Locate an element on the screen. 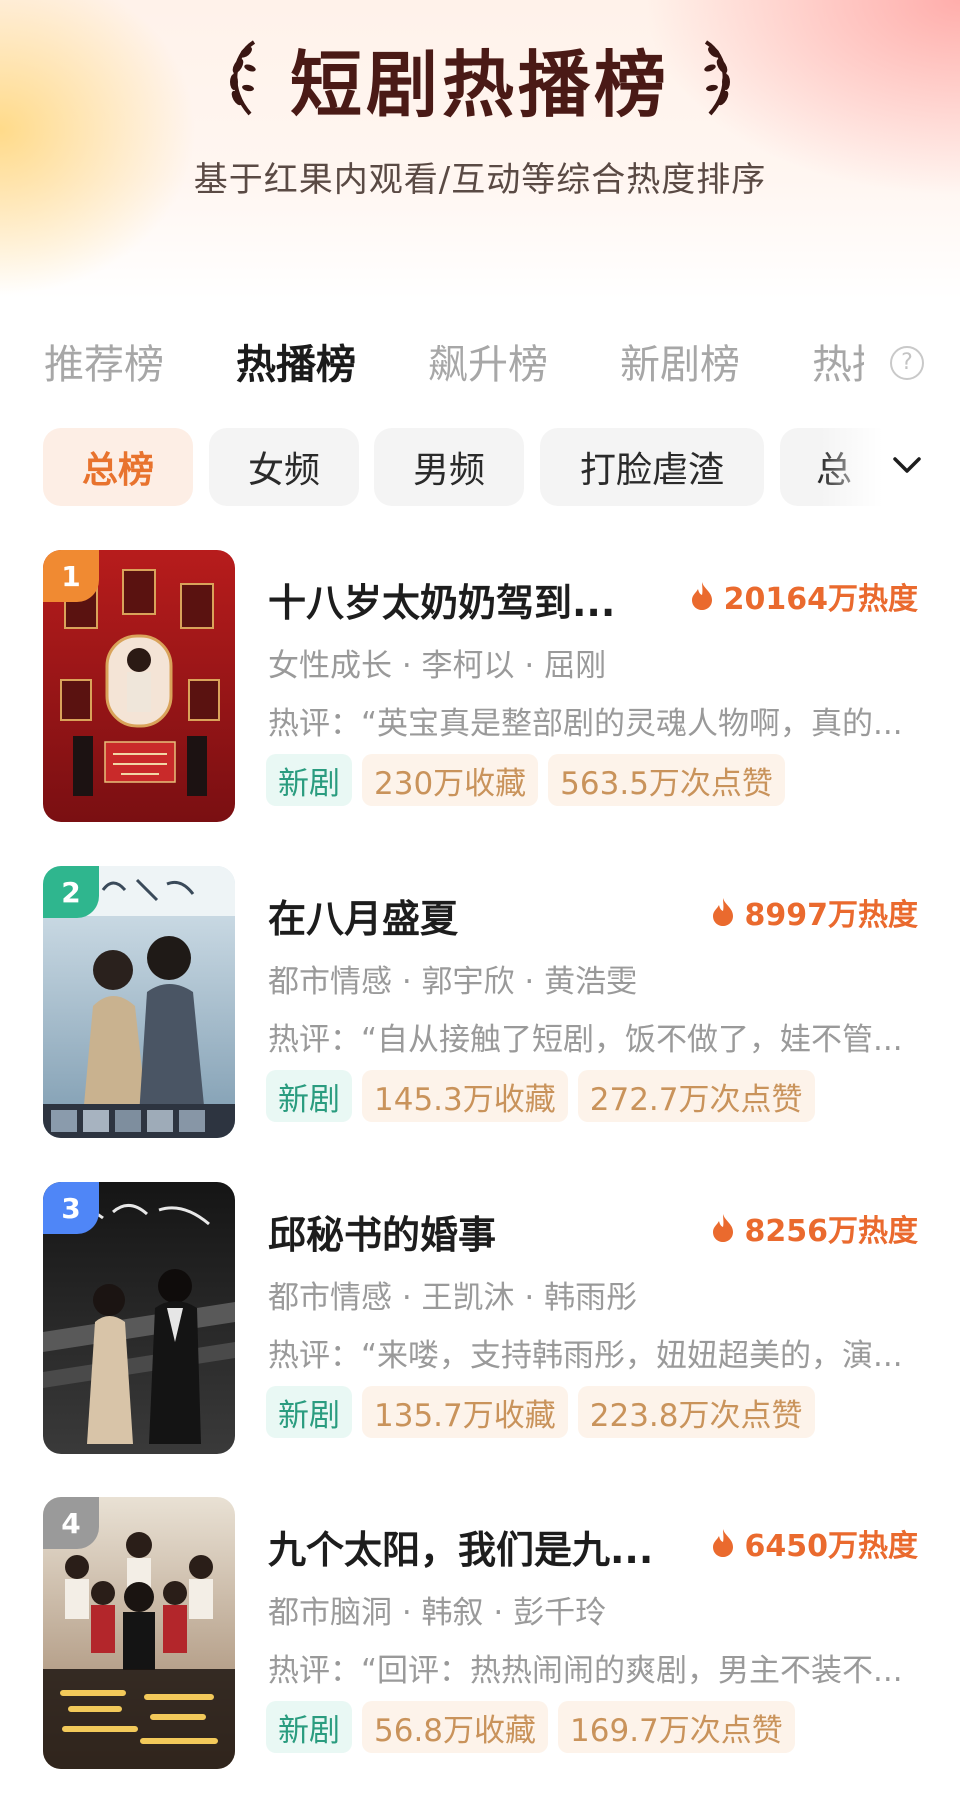 Image resolution: width=960 pixels, height=1796 pixels. filter-face-slap: 打脸虐渣 is located at coordinates (652, 467).